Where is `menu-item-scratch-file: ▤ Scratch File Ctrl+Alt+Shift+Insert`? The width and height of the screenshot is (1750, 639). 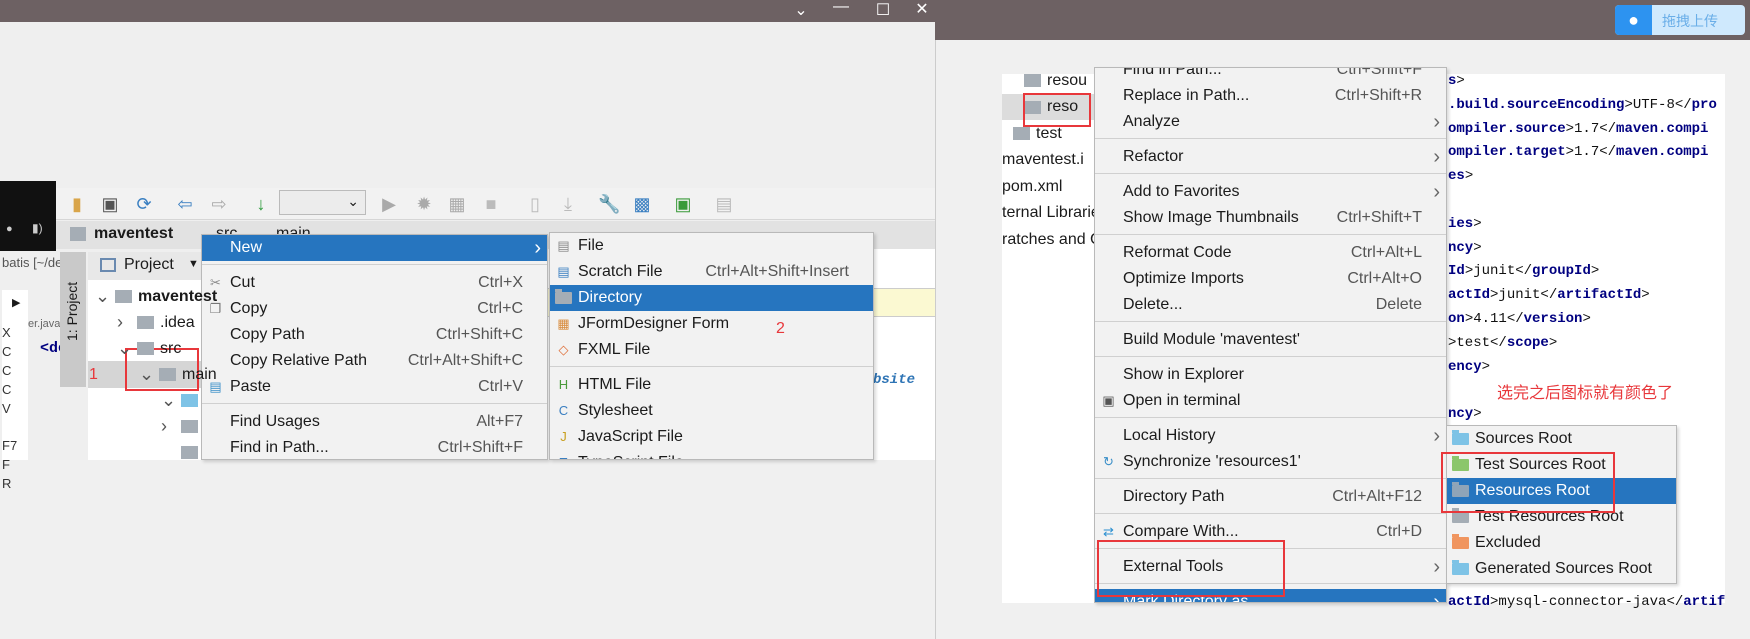 menu-item-scratch-file: ▤ Scratch File Ctrl+Alt+Shift+Insert is located at coordinates (711, 272).